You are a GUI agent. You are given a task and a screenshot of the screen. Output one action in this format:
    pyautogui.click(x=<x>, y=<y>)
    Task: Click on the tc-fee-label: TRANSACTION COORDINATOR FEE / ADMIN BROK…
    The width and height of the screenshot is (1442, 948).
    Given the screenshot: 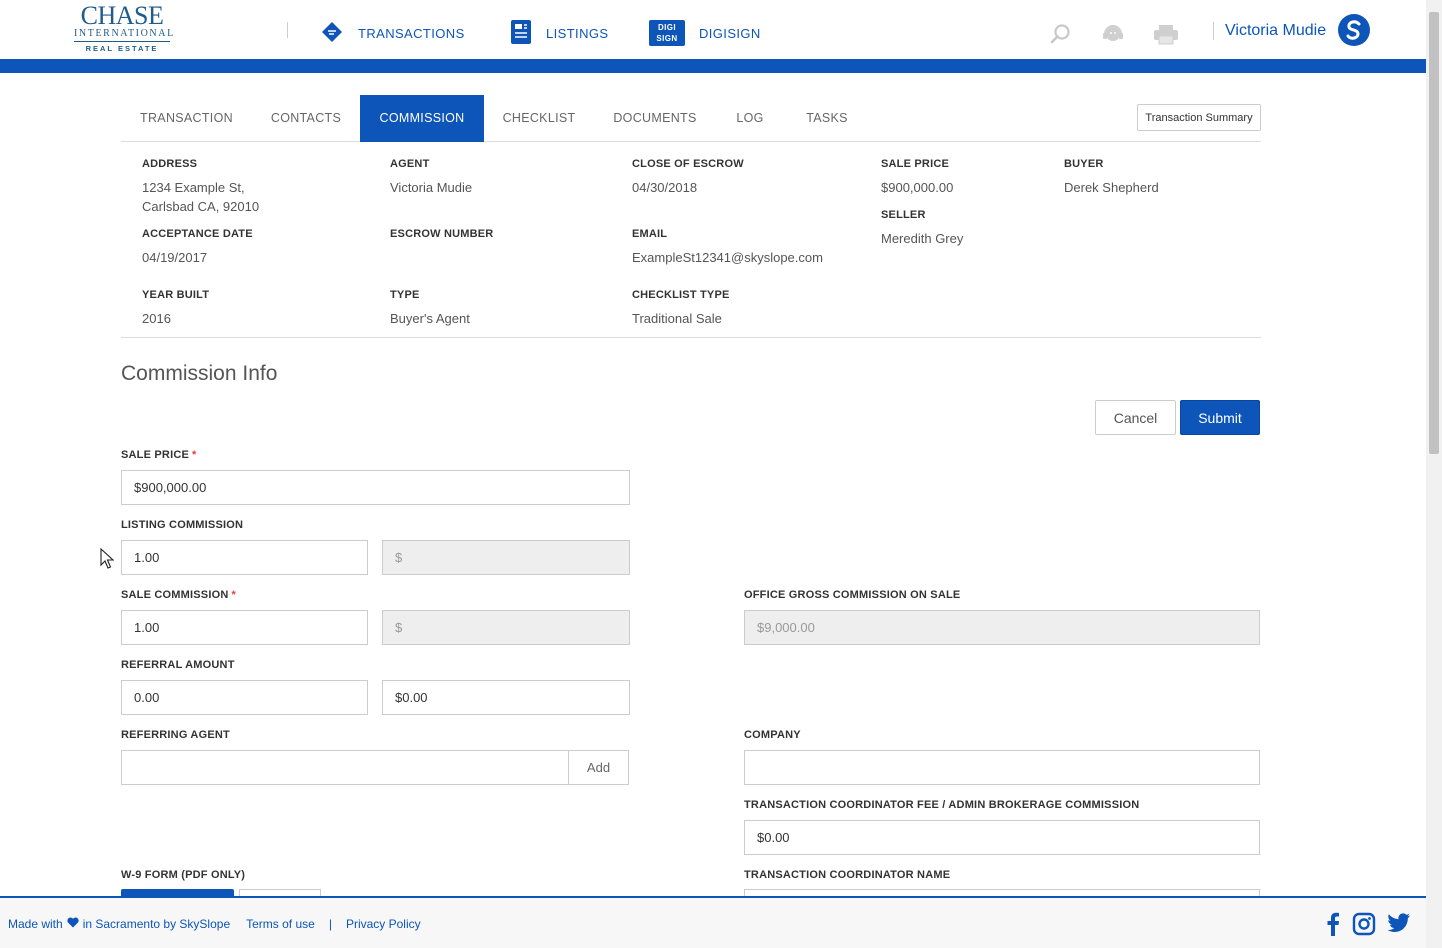 What is the action you would take?
    pyautogui.click(x=942, y=805)
    